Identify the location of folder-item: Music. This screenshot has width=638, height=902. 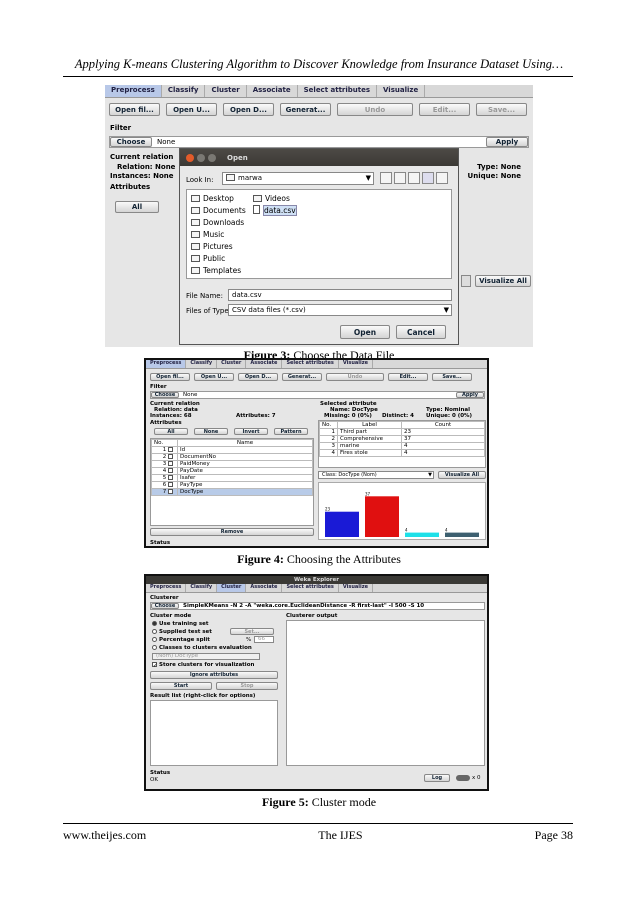
(218, 235).